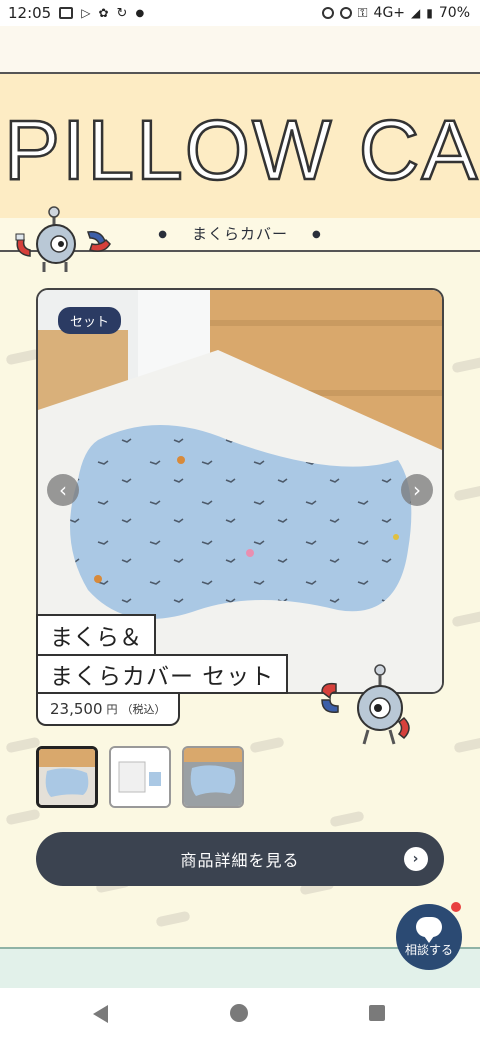  What do you see at coordinates (428, 949) in the screenshot?
I see `chat-label: 相談する` at bounding box center [428, 949].